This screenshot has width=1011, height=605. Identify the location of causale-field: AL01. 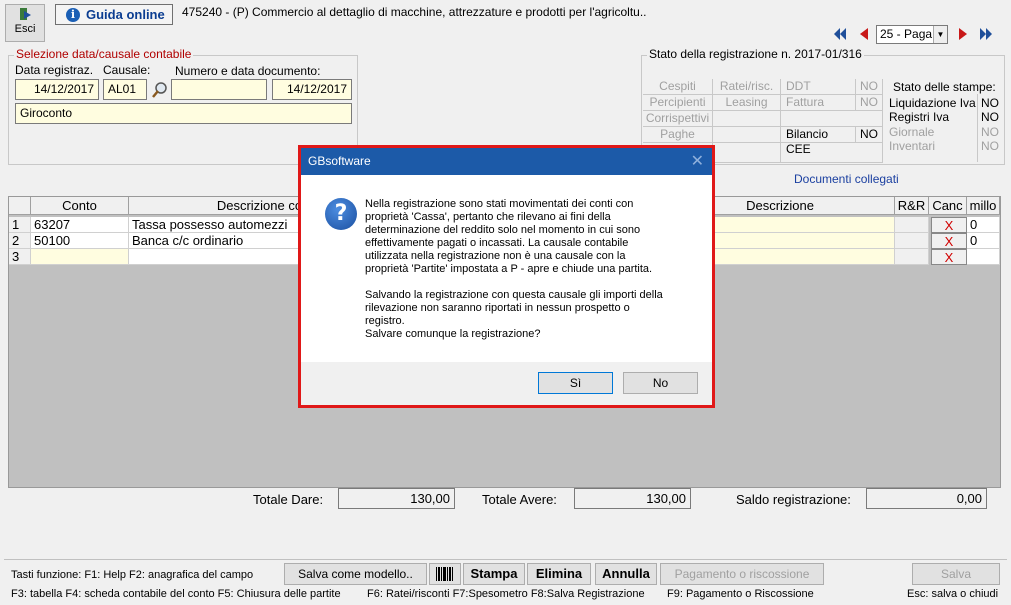
(125, 89).